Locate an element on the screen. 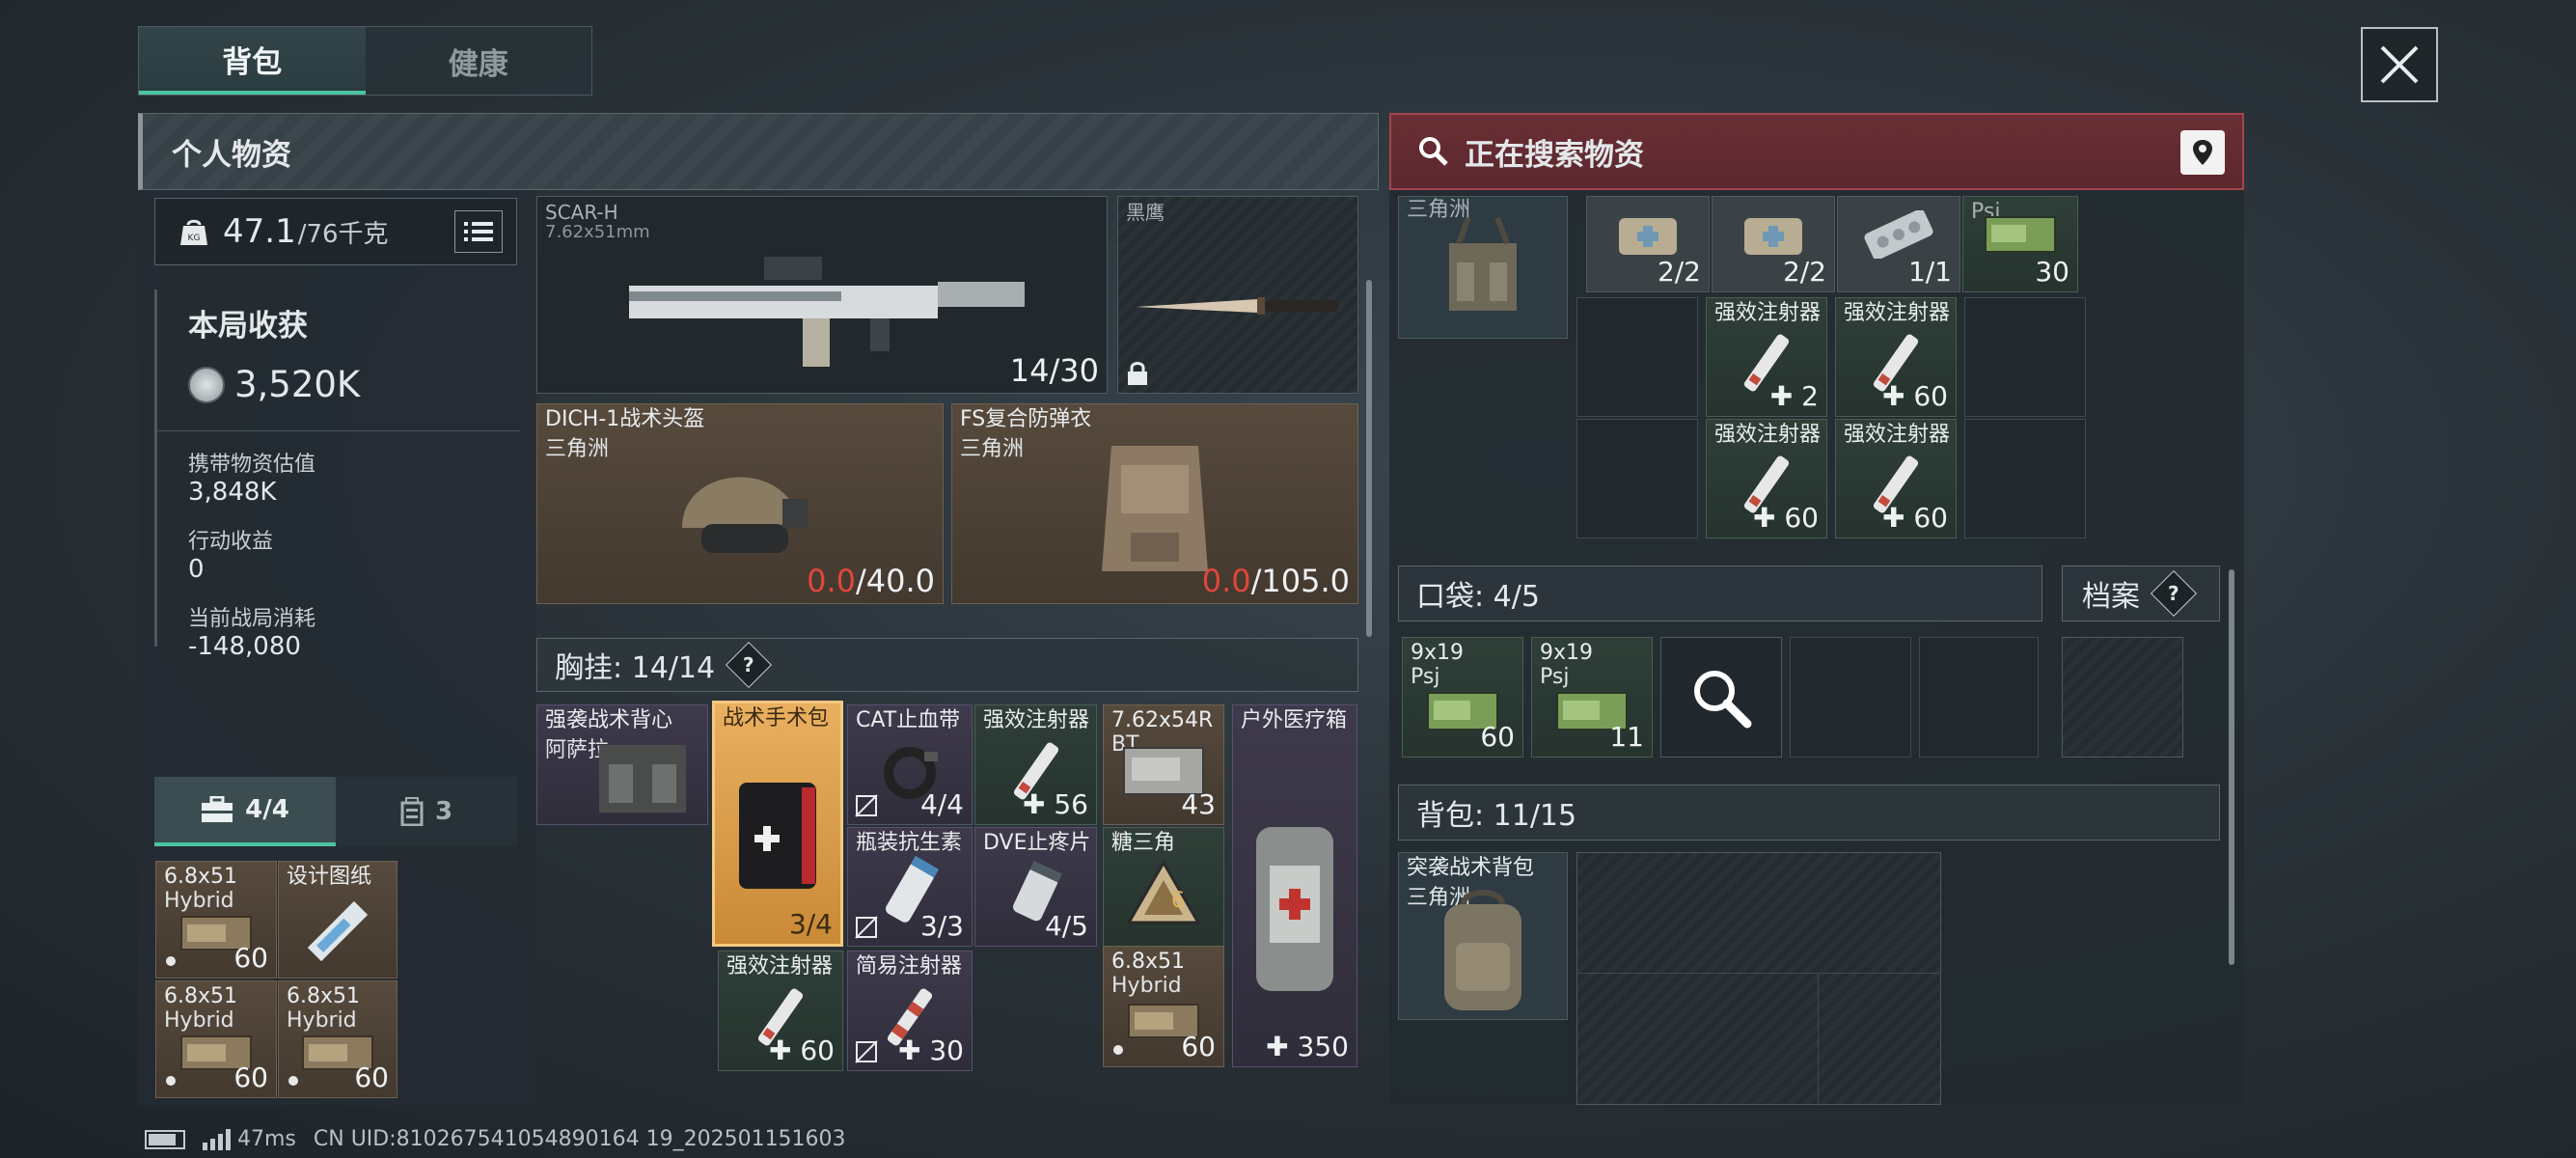  helmet-durability-current: 0.0 is located at coordinates (832, 581).